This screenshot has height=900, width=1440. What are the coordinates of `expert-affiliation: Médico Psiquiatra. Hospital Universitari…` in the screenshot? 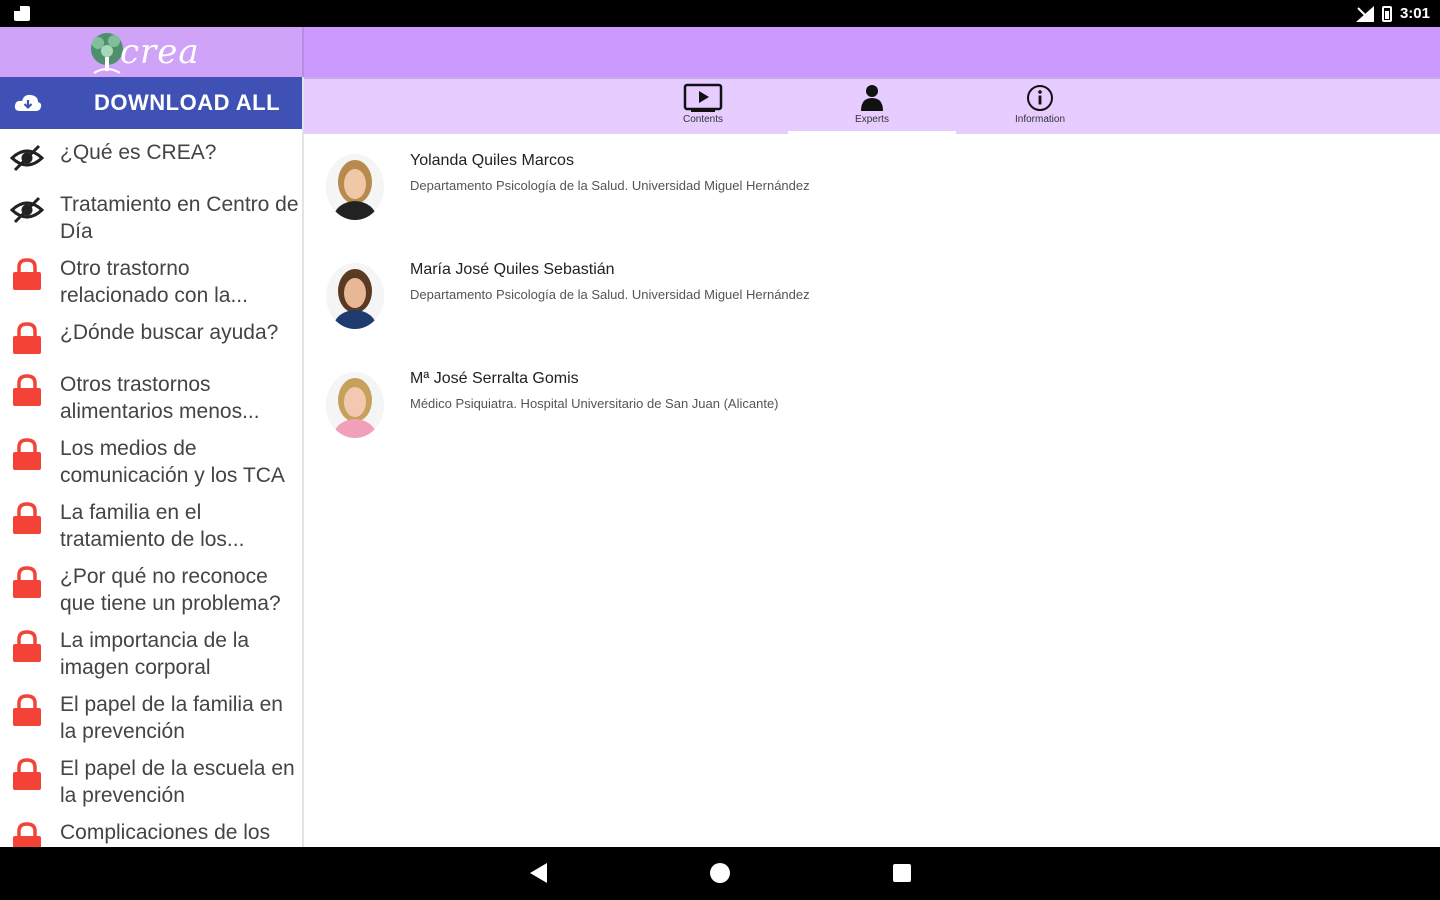 It's located at (594, 403).